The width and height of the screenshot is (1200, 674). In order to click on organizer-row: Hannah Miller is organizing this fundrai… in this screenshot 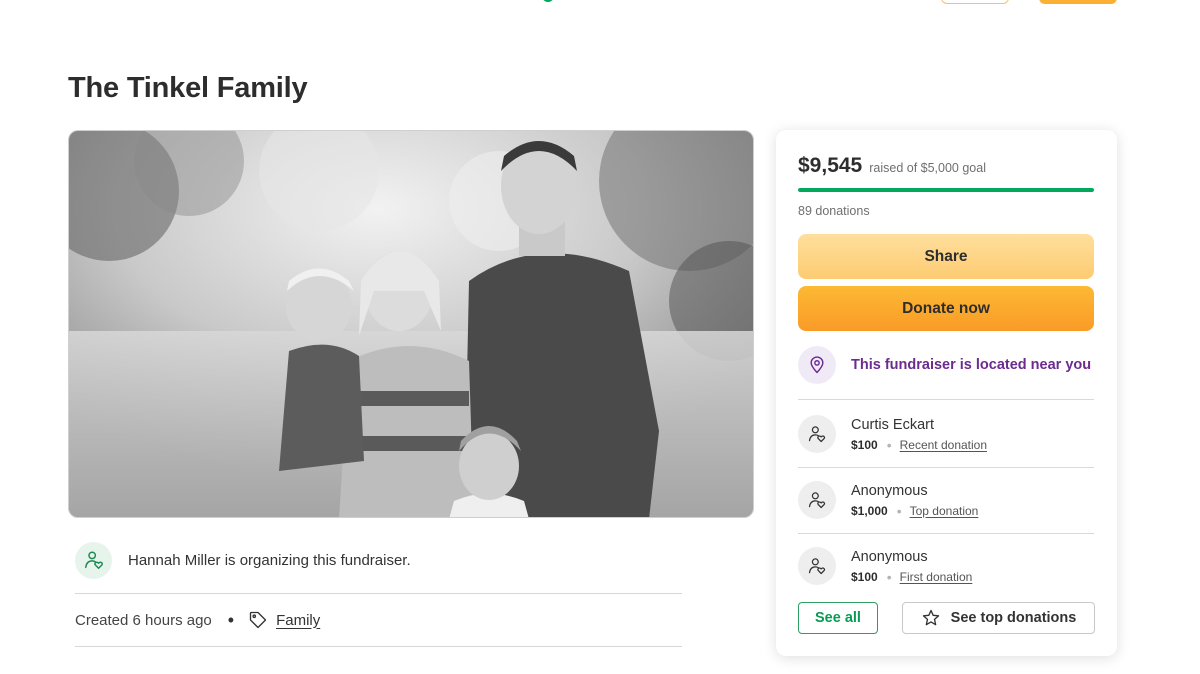, I will do `click(378, 560)`.